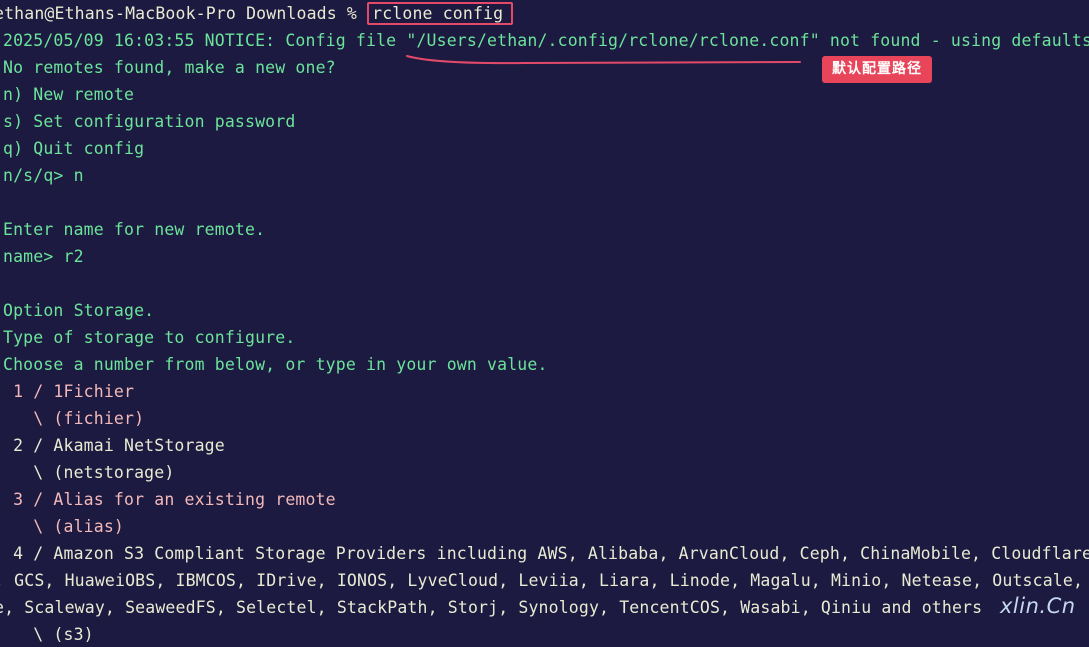 The width and height of the screenshot is (1089, 647). What do you see at coordinates (149, 121) in the screenshot?
I see `menu-set-password: s) Set configuration password` at bounding box center [149, 121].